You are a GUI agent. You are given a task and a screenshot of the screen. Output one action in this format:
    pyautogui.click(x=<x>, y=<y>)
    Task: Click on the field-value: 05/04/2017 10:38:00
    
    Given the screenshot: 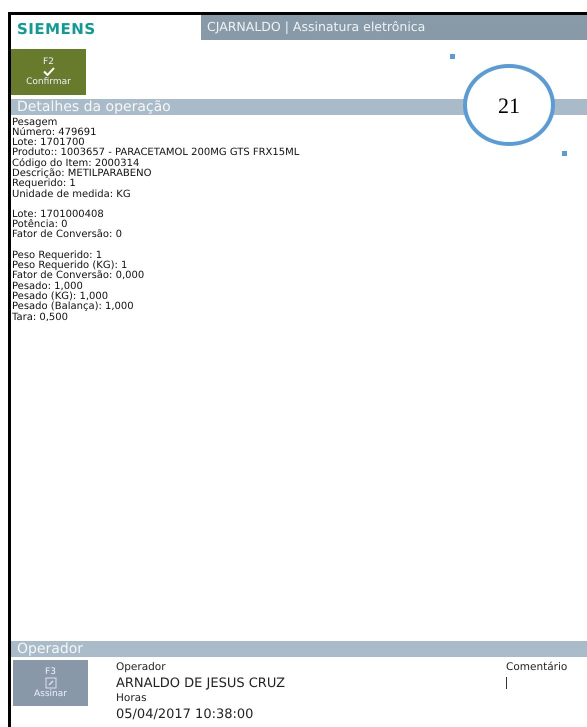 What is the action you would take?
    pyautogui.click(x=185, y=714)
    